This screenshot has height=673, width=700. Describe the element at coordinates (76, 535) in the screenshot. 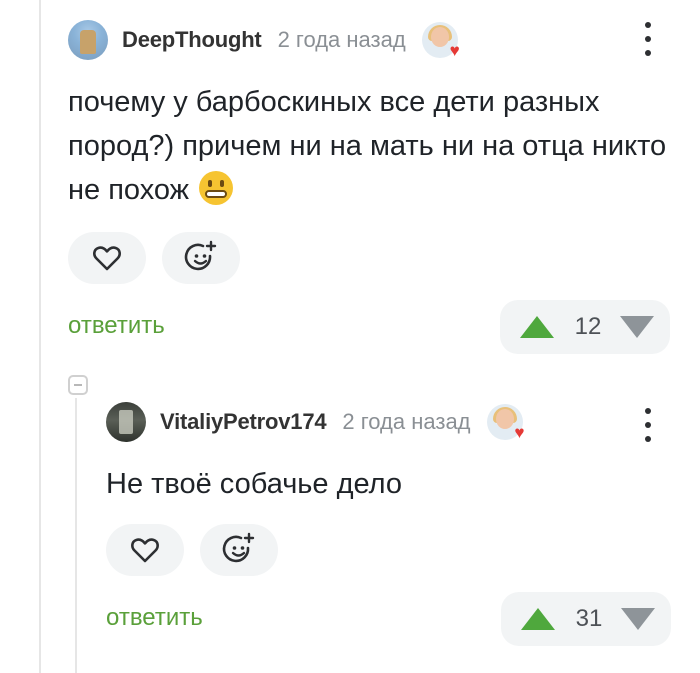

I see `reply-thread-line` at that location.